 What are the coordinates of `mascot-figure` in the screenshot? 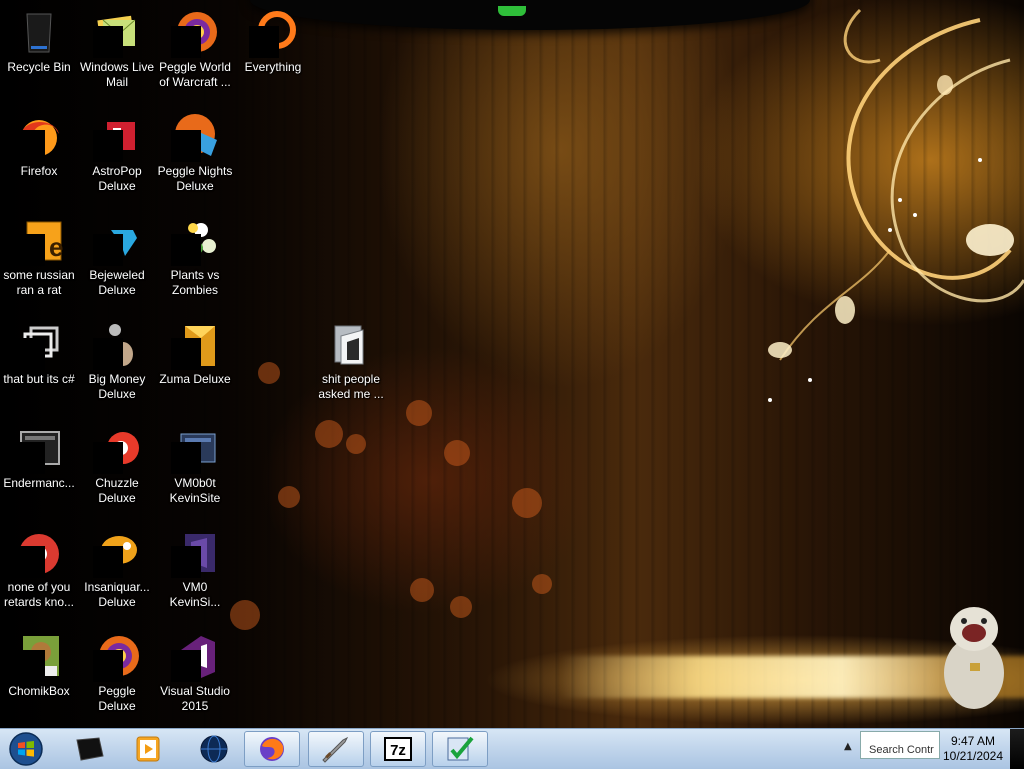 It's located at (974, 658).